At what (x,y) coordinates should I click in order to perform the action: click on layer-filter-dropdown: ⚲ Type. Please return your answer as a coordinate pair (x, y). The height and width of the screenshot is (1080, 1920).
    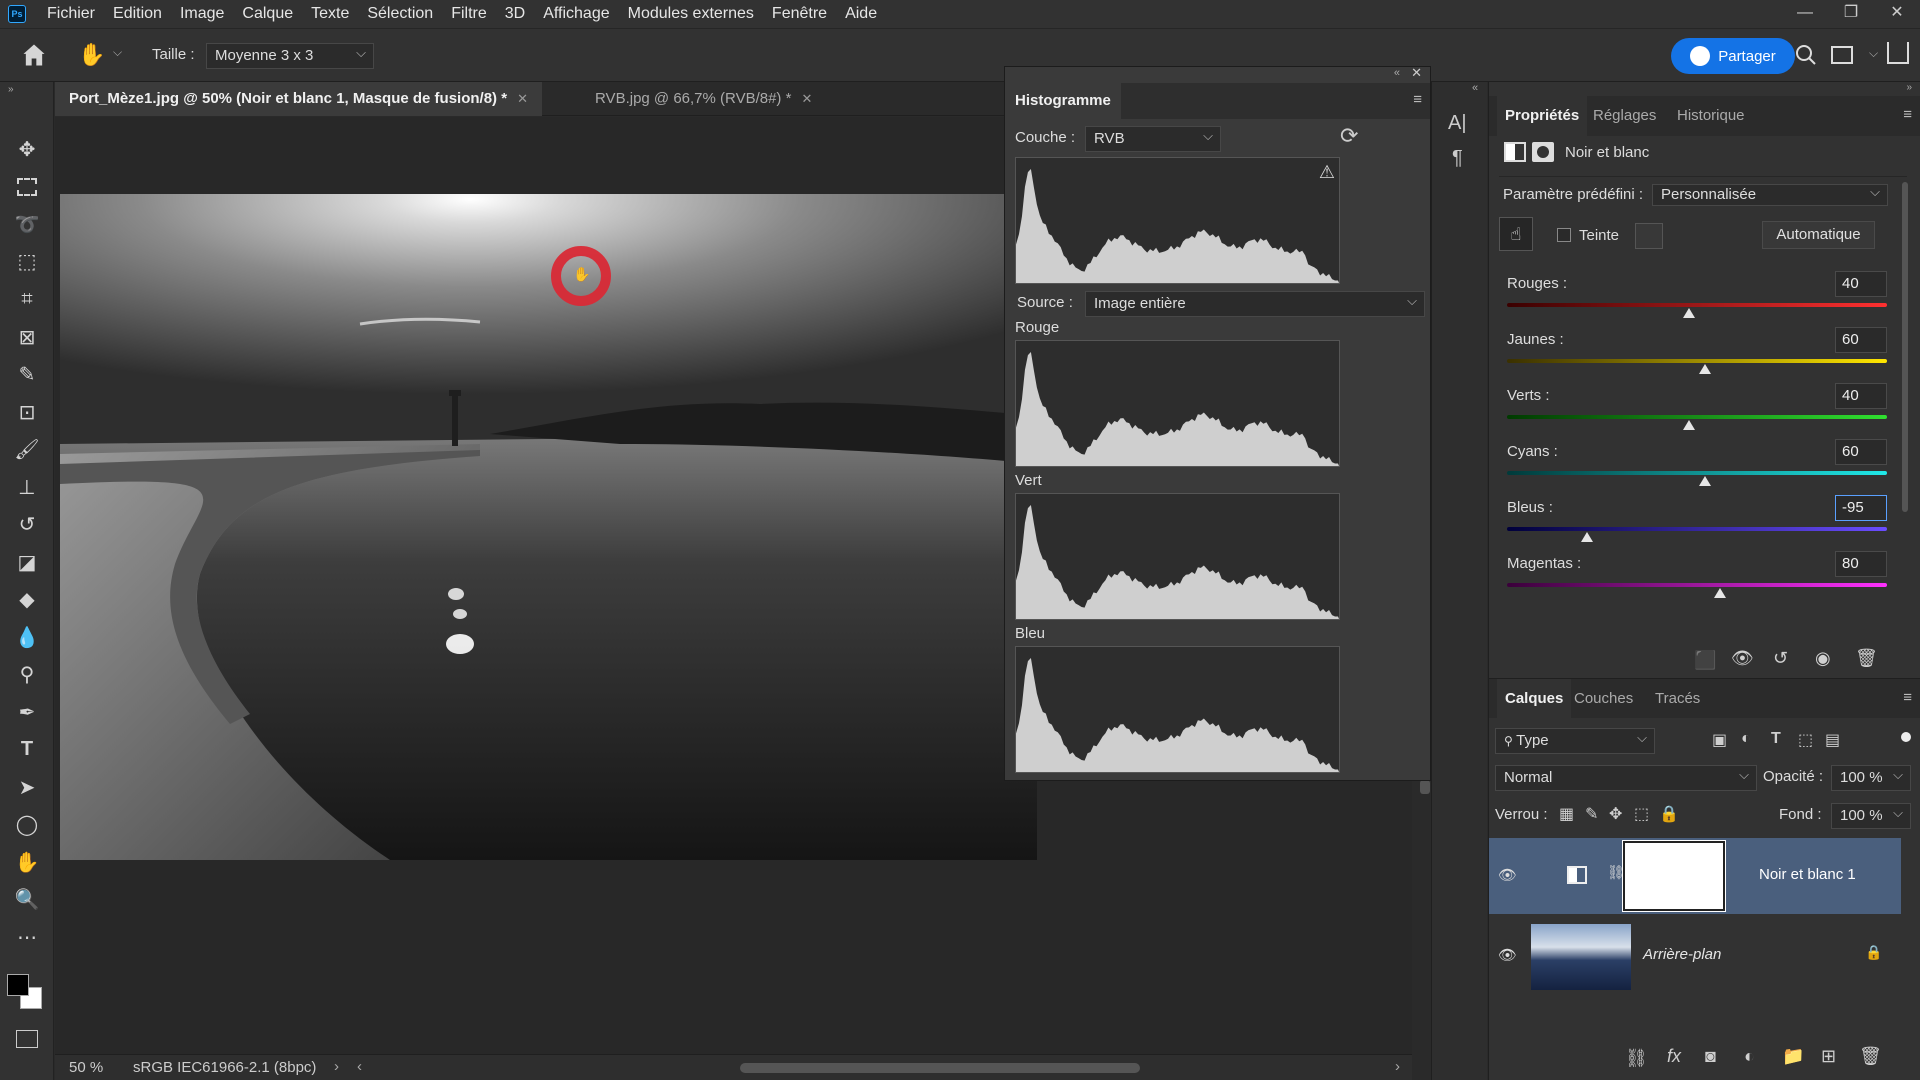
    Looking at the image, I should click on (1575, 740).